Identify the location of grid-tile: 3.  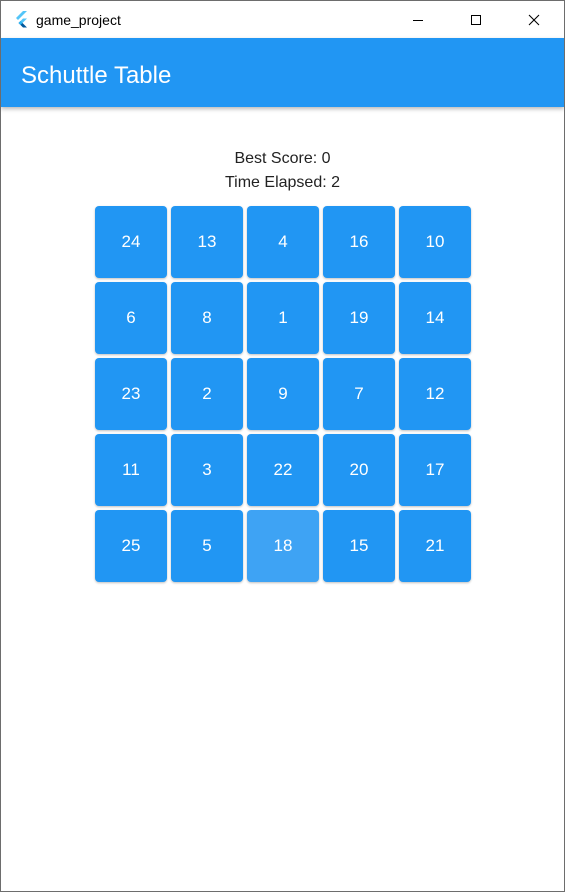
(207, 470).